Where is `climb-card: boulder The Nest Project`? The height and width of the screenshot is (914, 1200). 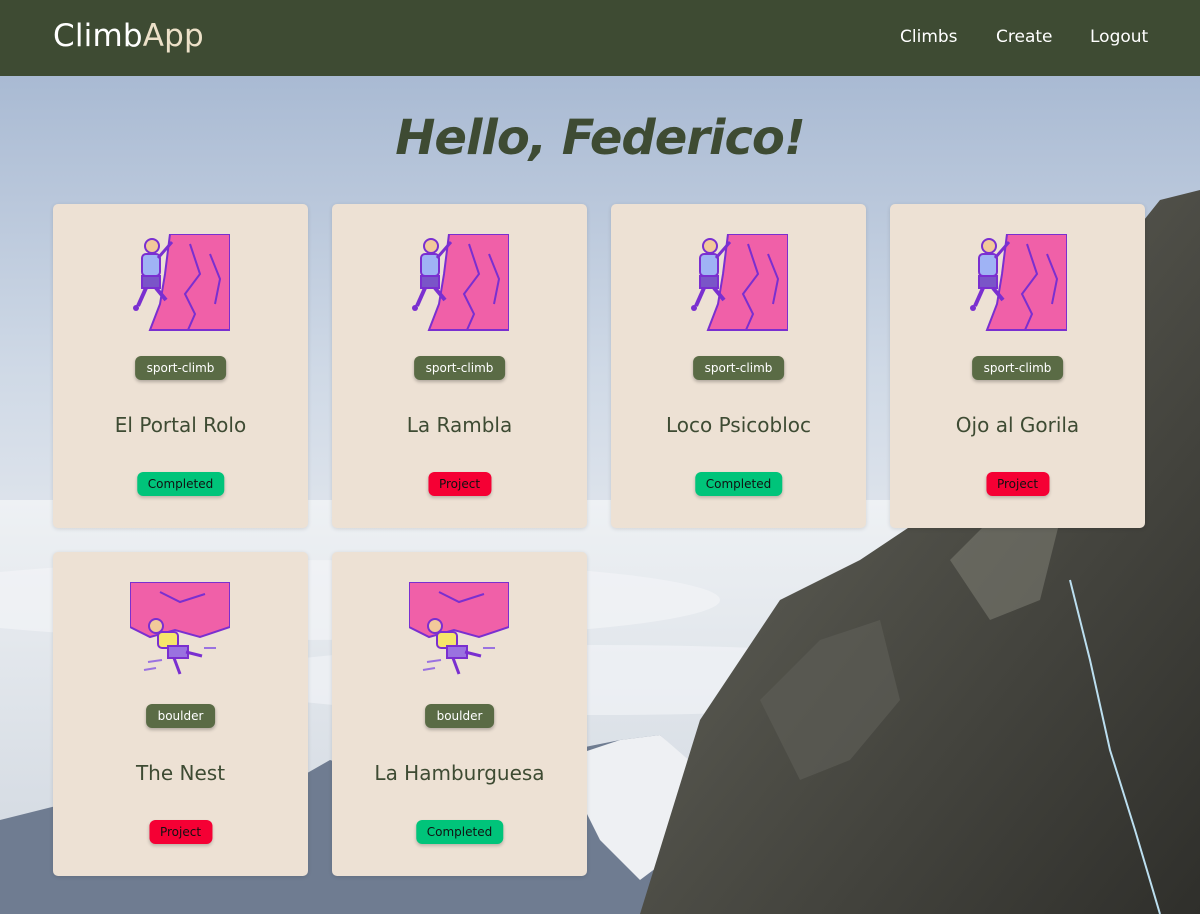
climb-card: boulder The Nest Project is located at coordinates (180, 714).